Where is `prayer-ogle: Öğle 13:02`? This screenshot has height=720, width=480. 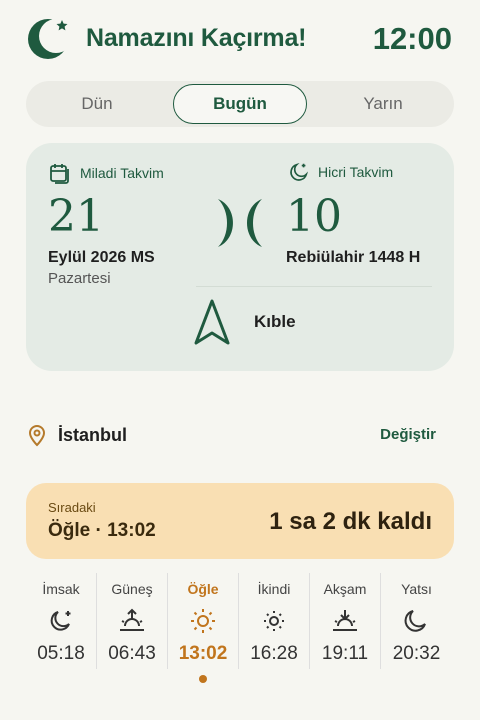
prayer-ogle: Öğle 13:02 is located at coordinates (203, 621).